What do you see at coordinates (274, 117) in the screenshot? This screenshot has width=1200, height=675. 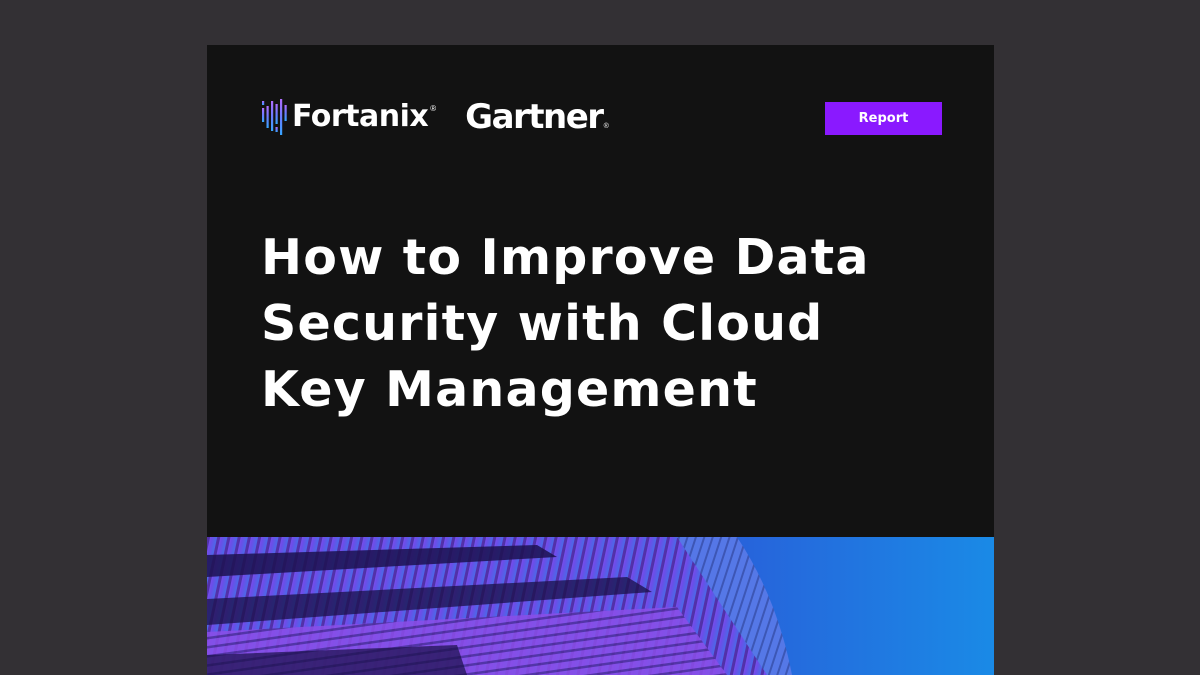 I see `fortanix-logo-icon` at bounding box center [274, 117].